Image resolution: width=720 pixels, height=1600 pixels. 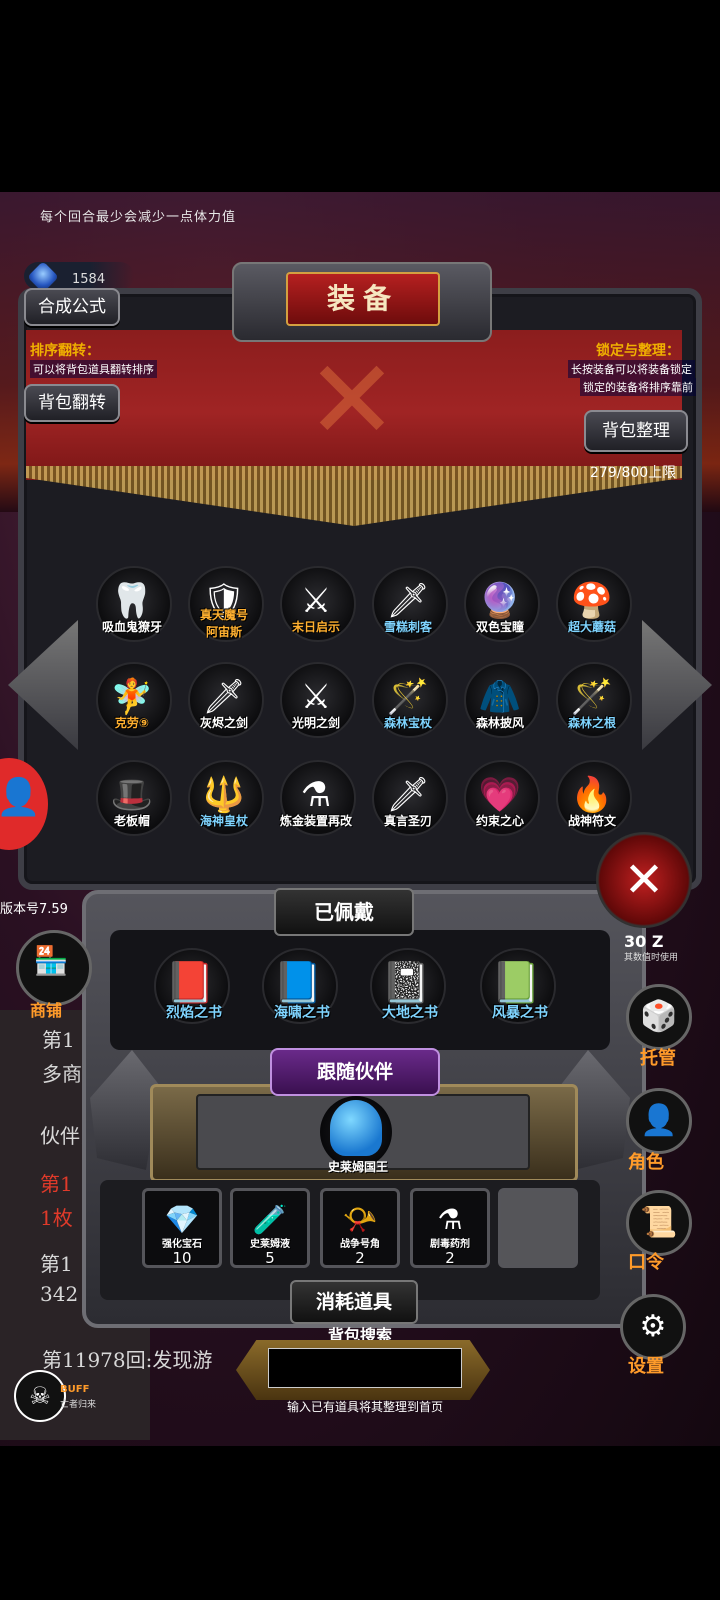 I want to click on character-button: 👤, so click(x=659, y=1121).